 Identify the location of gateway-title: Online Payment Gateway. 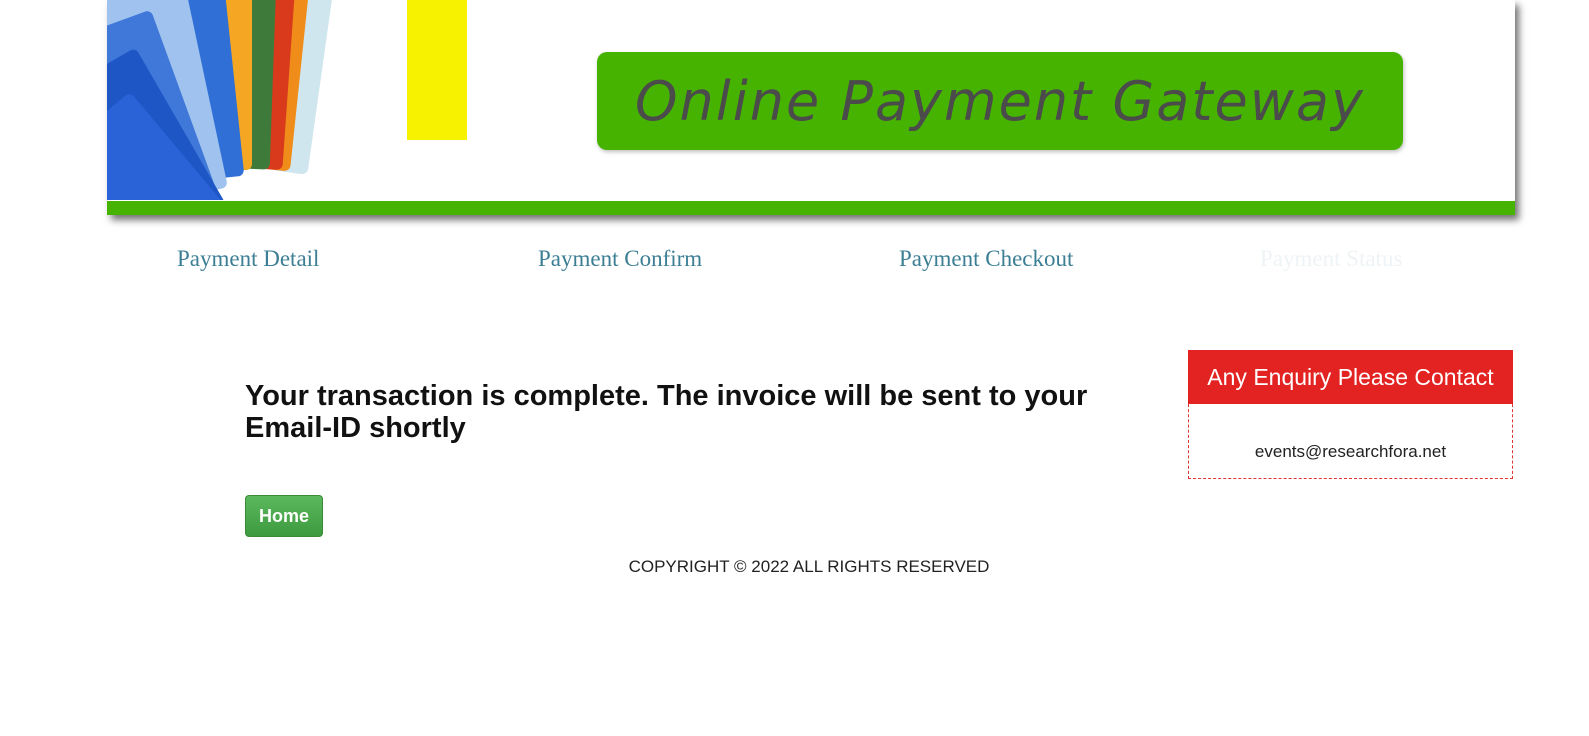
(1000, 101).